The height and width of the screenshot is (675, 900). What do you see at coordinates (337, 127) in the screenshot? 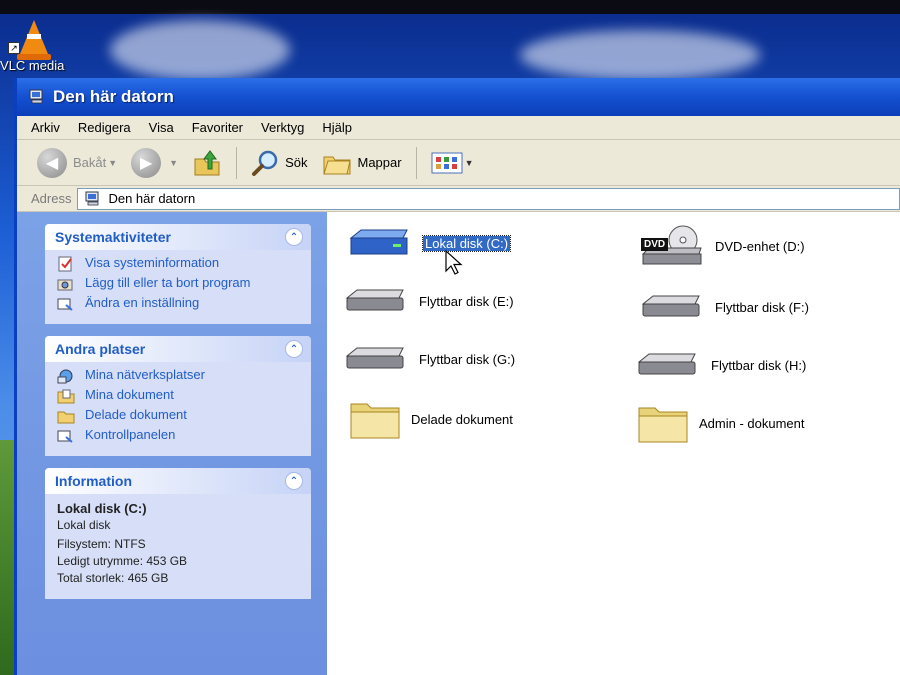
I see `menu-hjalp: Hjälp` at bounding box center [337, 127].